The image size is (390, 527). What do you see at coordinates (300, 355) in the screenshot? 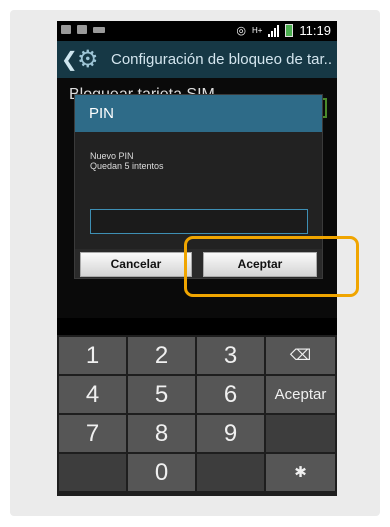
I see `backspace-icon: ⌫` at bounding box center [300, 355].